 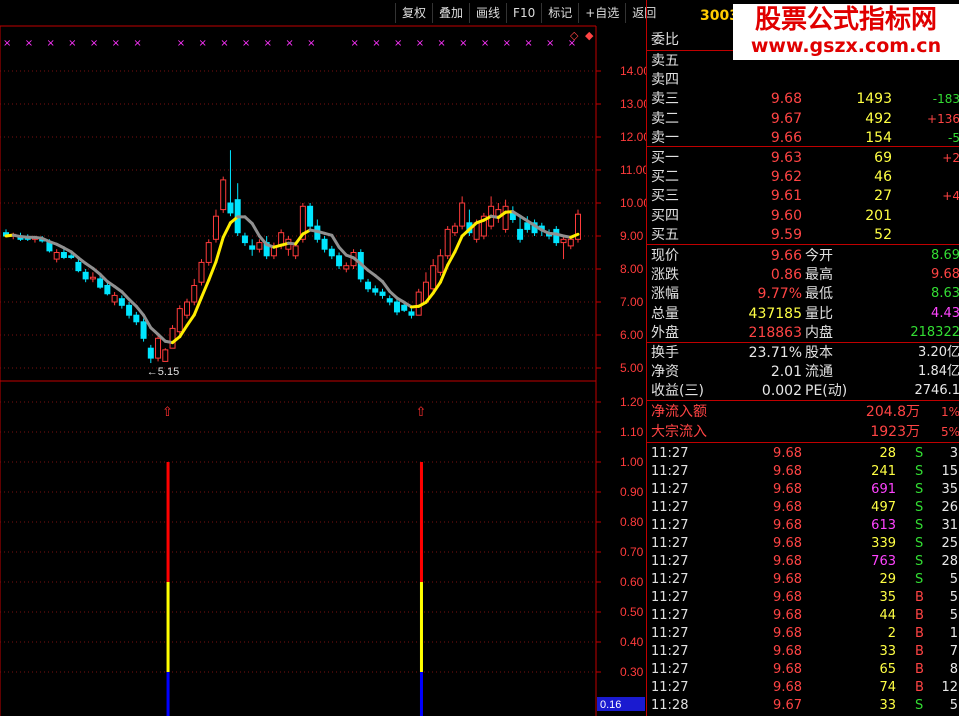 What do you see at coordinates (803, 177) in the screenshot?
I see `bid-level-2: 买二 9.62 46` at bounding box center [803, 177].